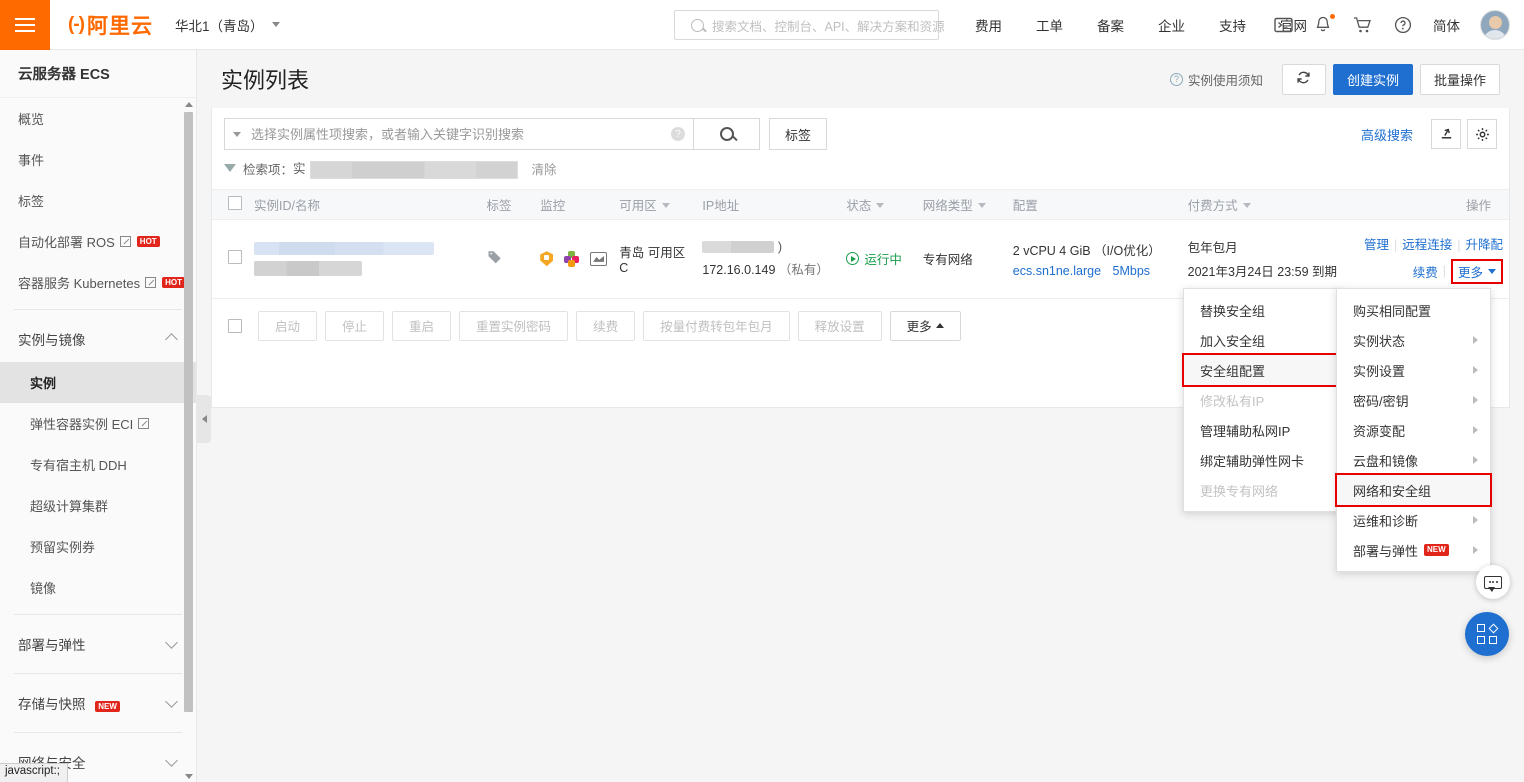 Image resolution: width=1524 pixels, height=782 pixels. What do you see at coordinates (1484, 245) in the screenshot?
I see `upgrade-downgrade-link: 升降配` at bounding box center [1484, 245].